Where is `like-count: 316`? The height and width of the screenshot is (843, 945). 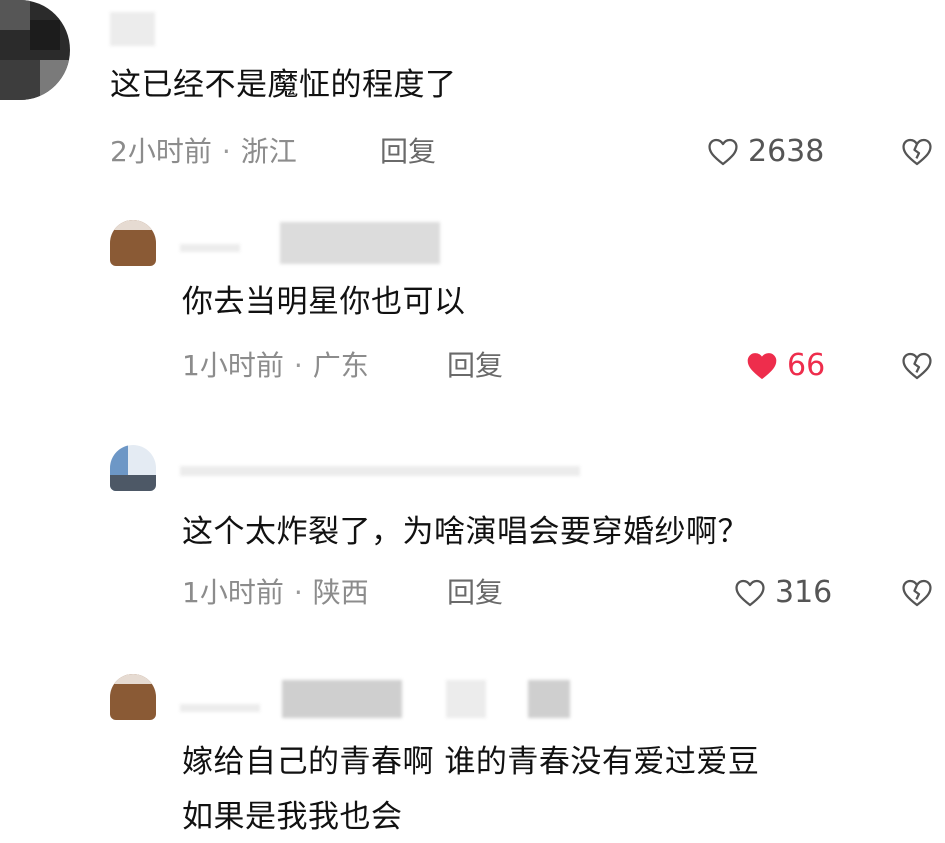
like-count: 316 is located at coordinates (804, 592).